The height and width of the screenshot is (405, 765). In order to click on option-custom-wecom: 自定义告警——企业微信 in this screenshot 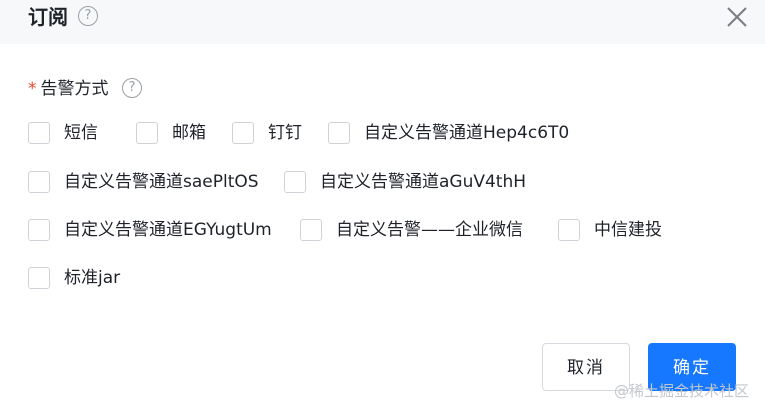, I will do `click(411, 230)`.